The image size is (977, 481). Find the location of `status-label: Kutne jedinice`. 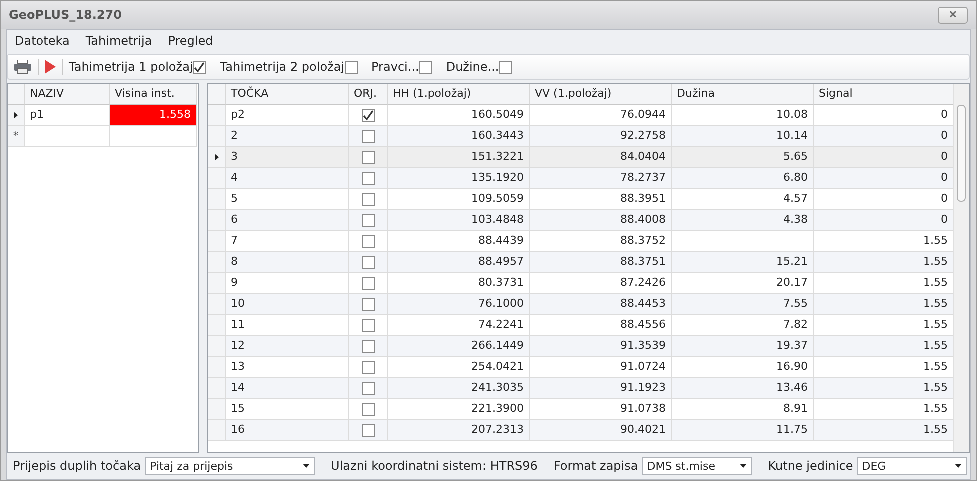

status-label: Kutne jedinice is located at coordinates (811, 466).